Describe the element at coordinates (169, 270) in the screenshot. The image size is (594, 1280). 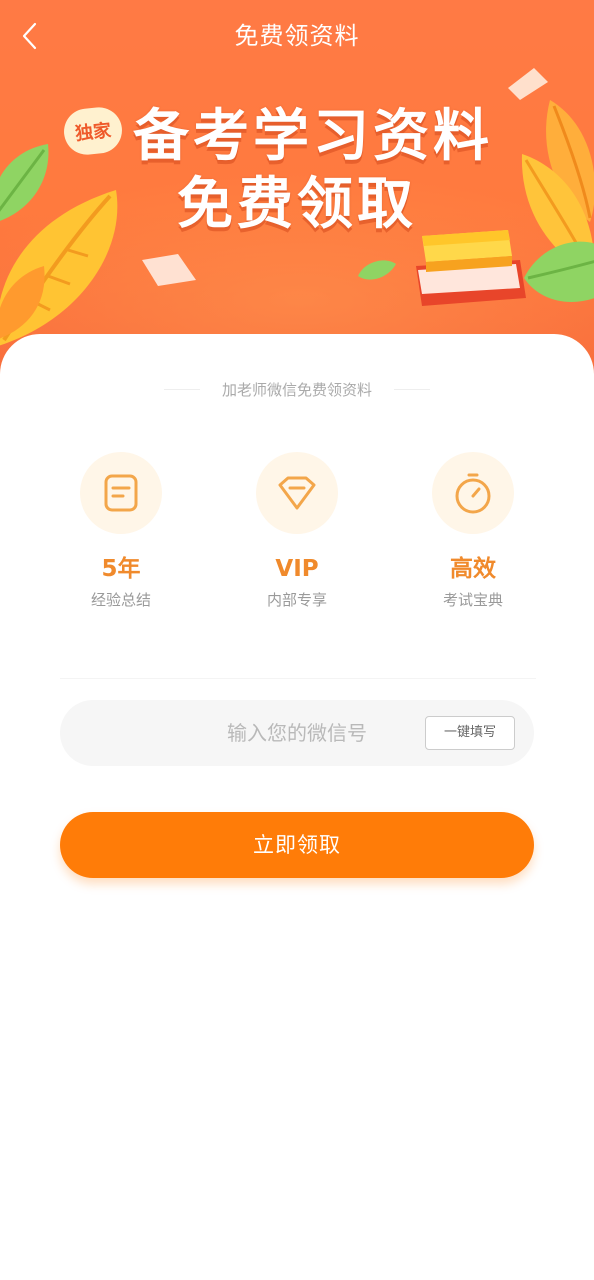
I see `paper-scrap-icon` at that location.